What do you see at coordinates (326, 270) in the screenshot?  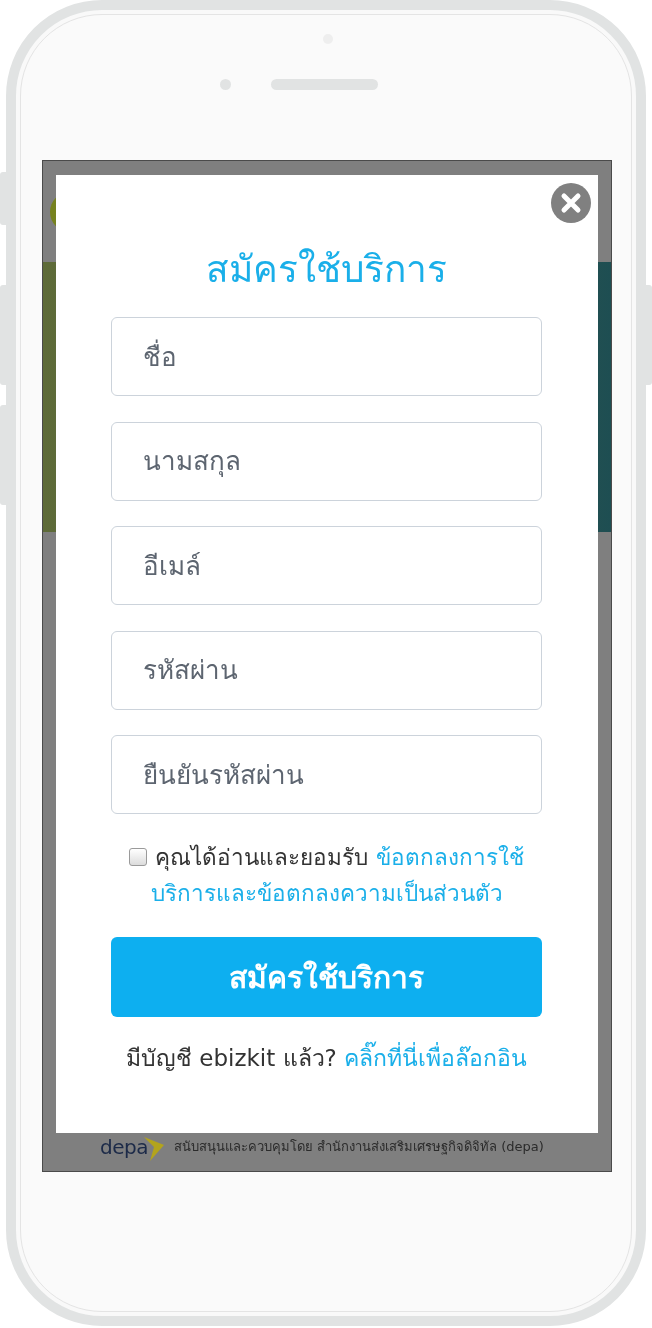 I see `modal-title: สมัครใช้บริการ` at bounding box center [326, 270].